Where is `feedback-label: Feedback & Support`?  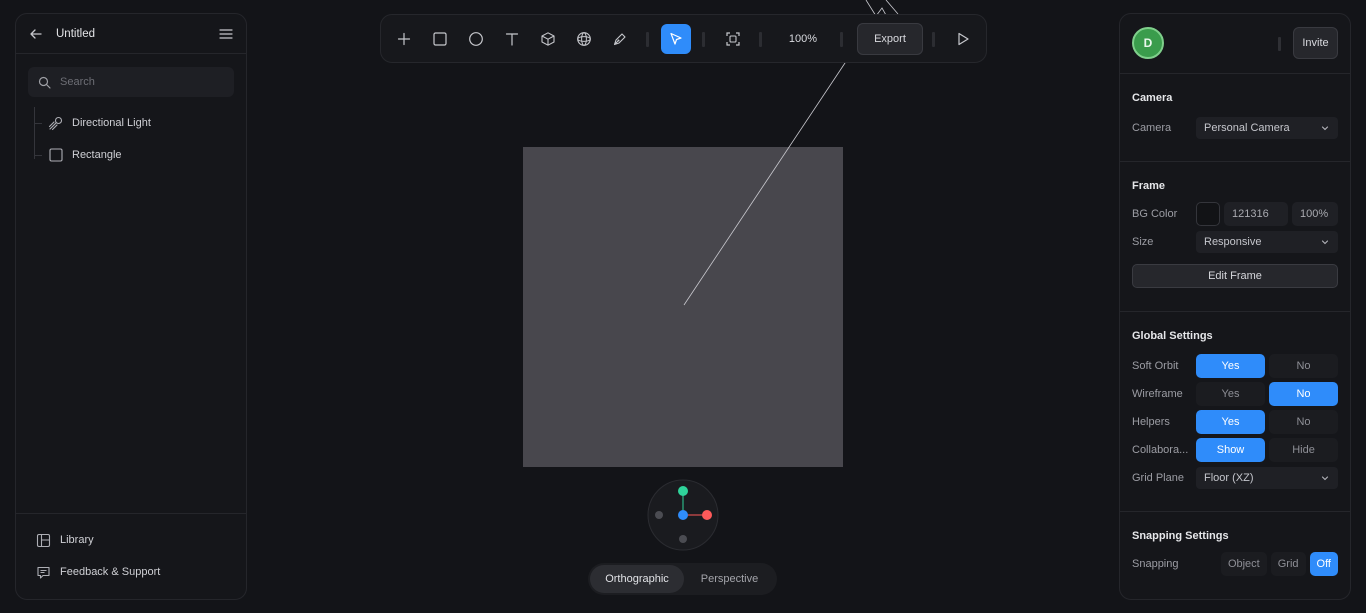
feedback-label: Feedback & Support is located at coordinates (110, 572).